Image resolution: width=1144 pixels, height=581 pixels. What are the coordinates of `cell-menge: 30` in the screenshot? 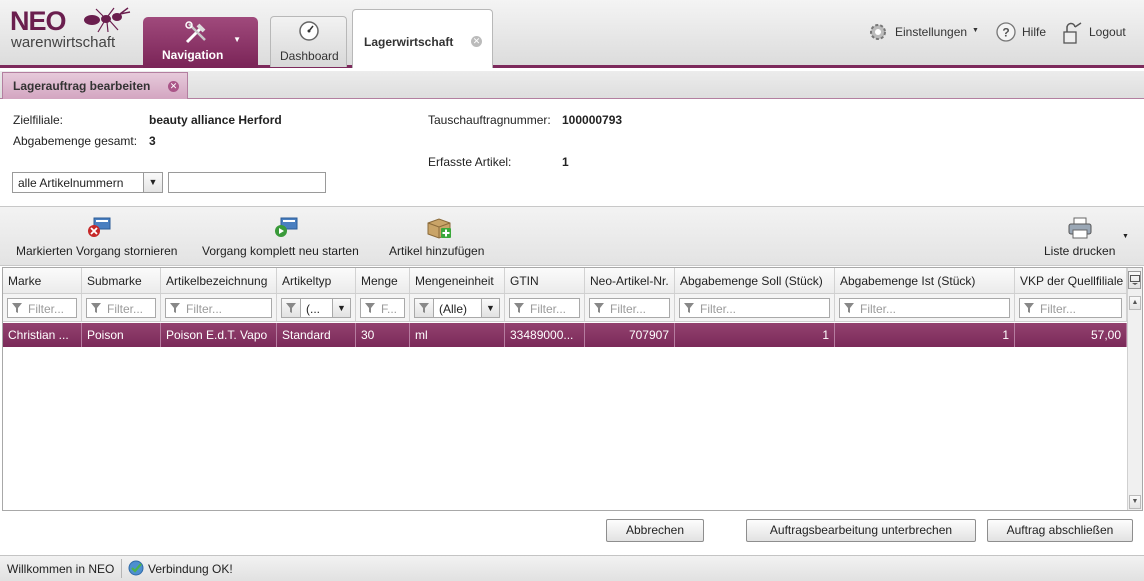 It's located at (383, 335).